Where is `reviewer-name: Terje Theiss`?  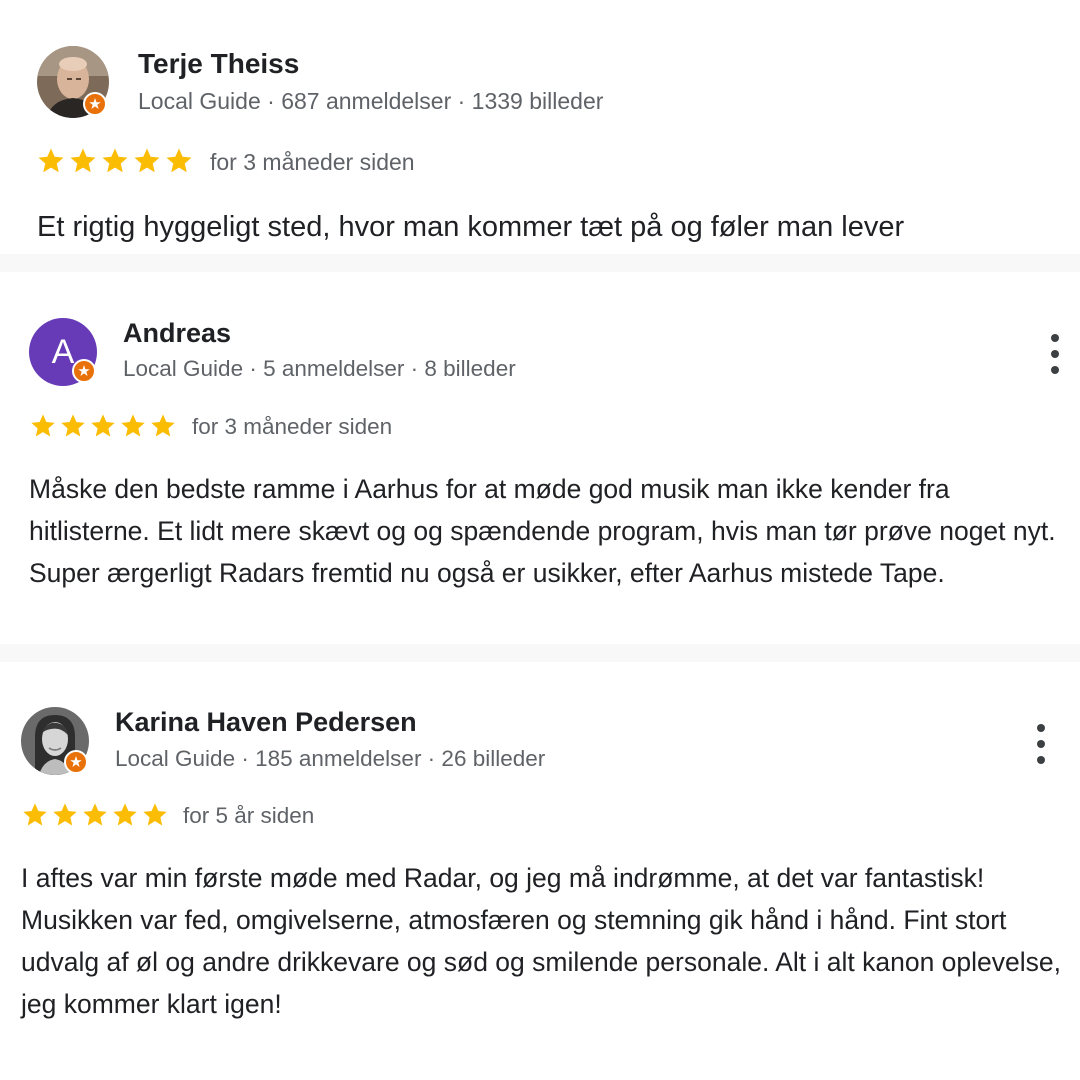
reviewer-name: Terje Theiss is located at coordinates (218, 64).